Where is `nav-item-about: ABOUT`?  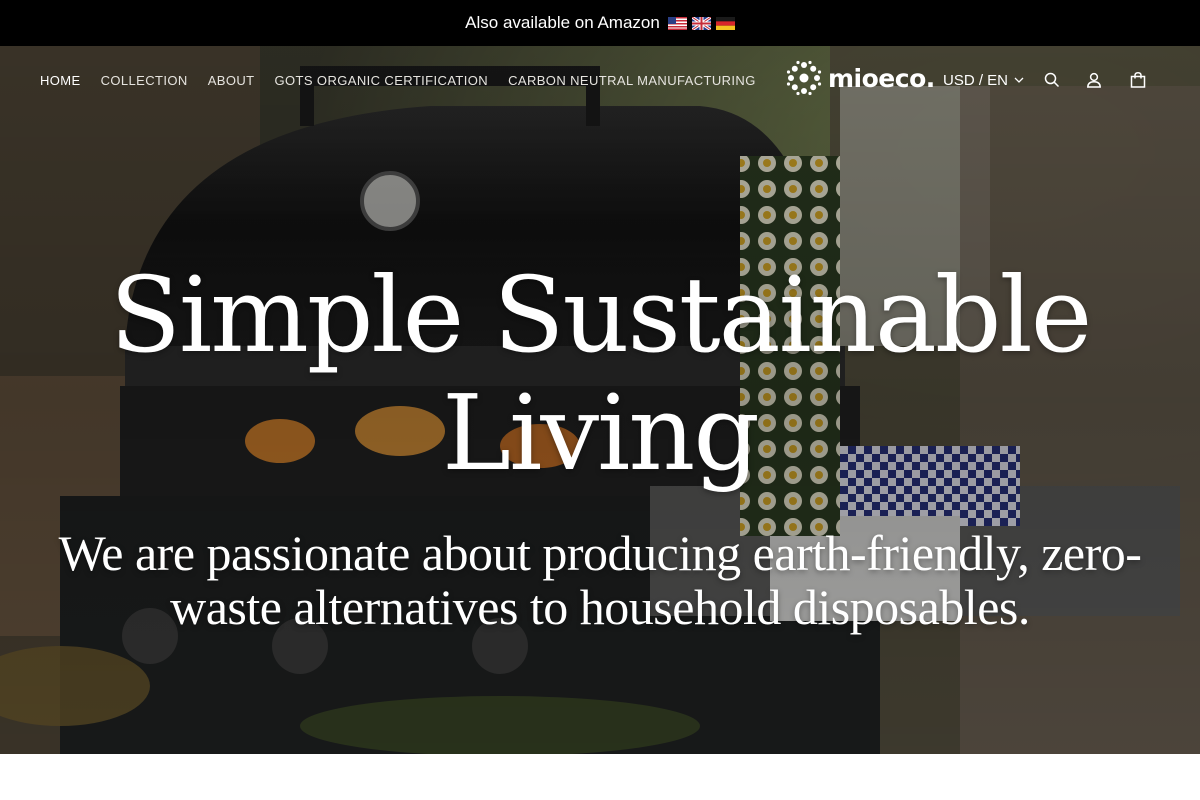 nav-item-about: ABOUT is located at coordinates (231, 80).